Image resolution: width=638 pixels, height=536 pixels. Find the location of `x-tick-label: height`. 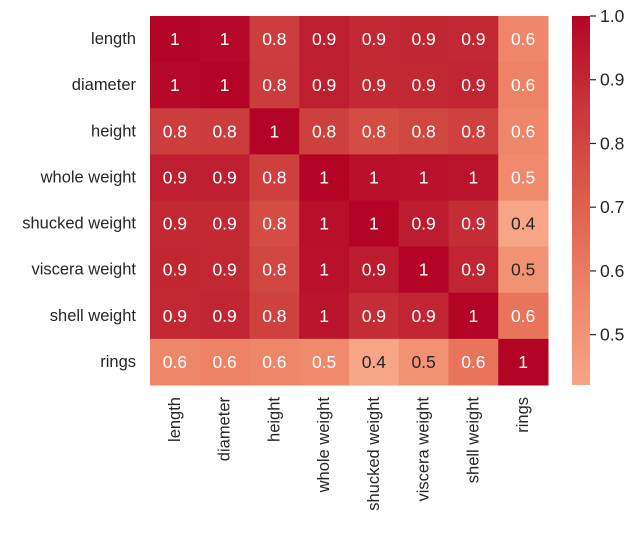

x-tick-label: height is located at coordinates (274, 419).